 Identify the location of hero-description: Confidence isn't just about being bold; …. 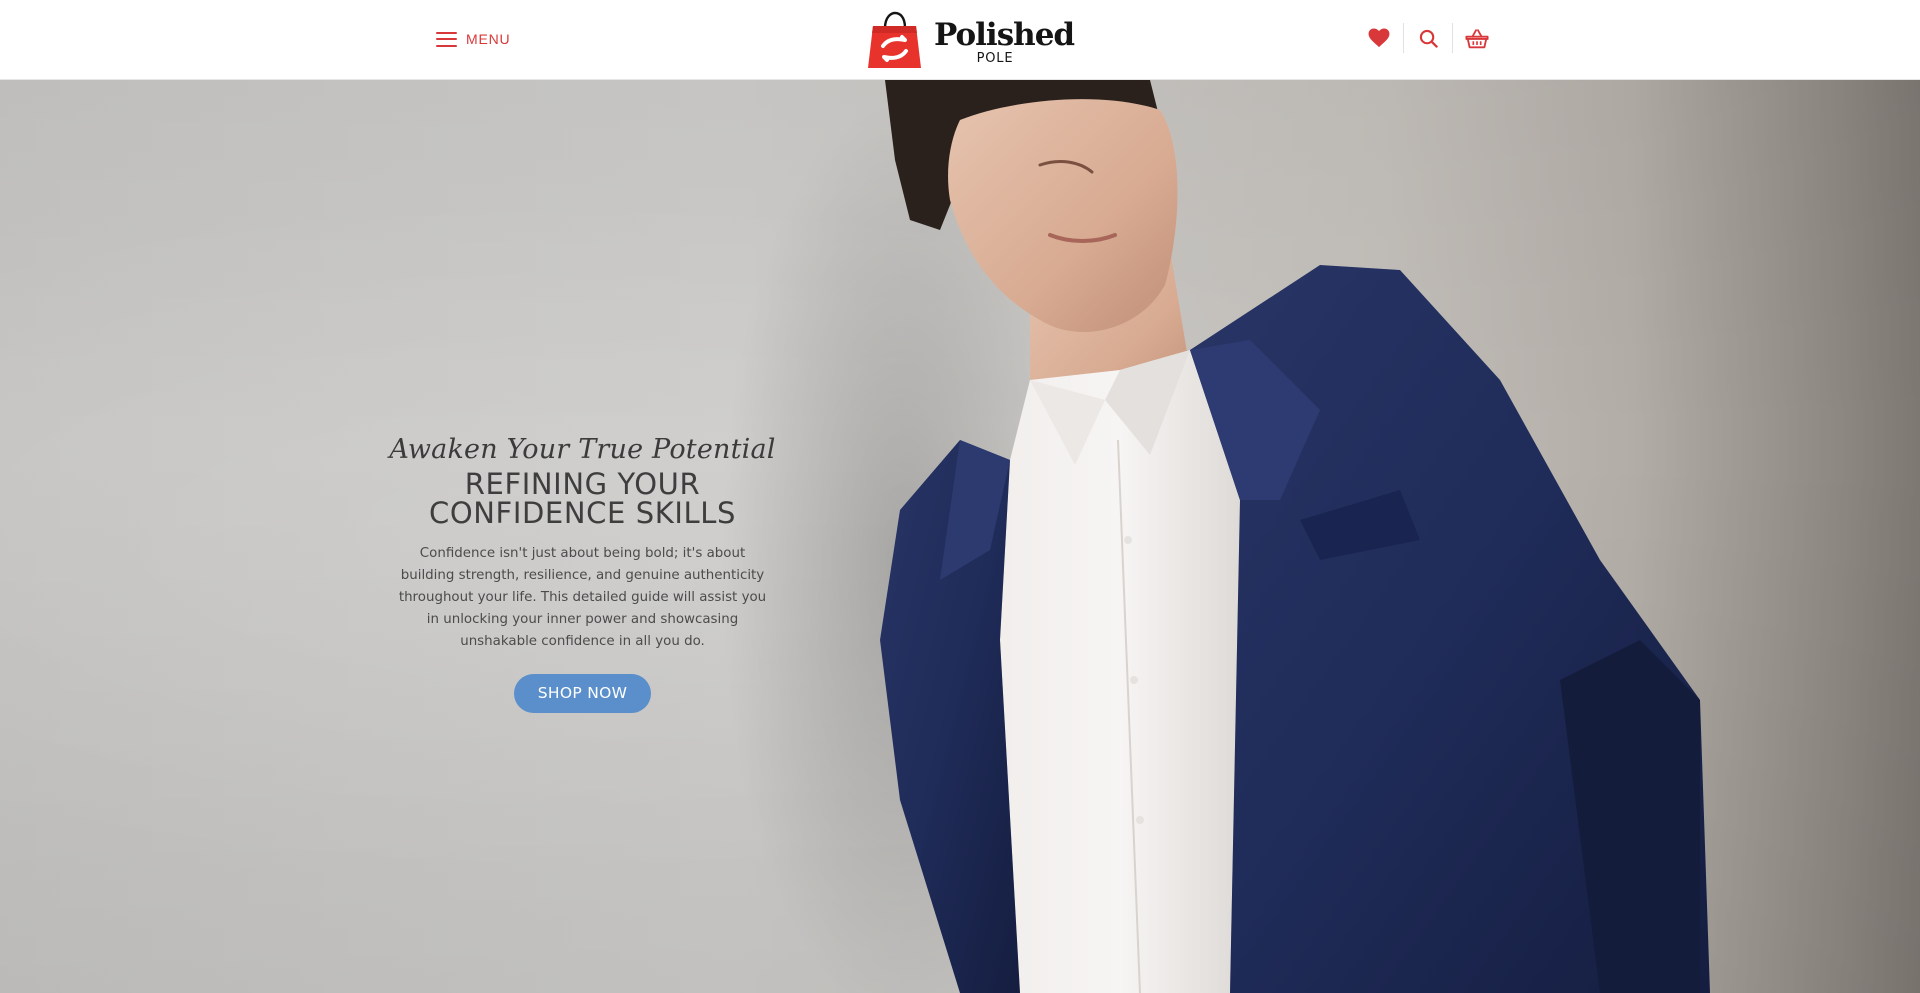
(582, 597).